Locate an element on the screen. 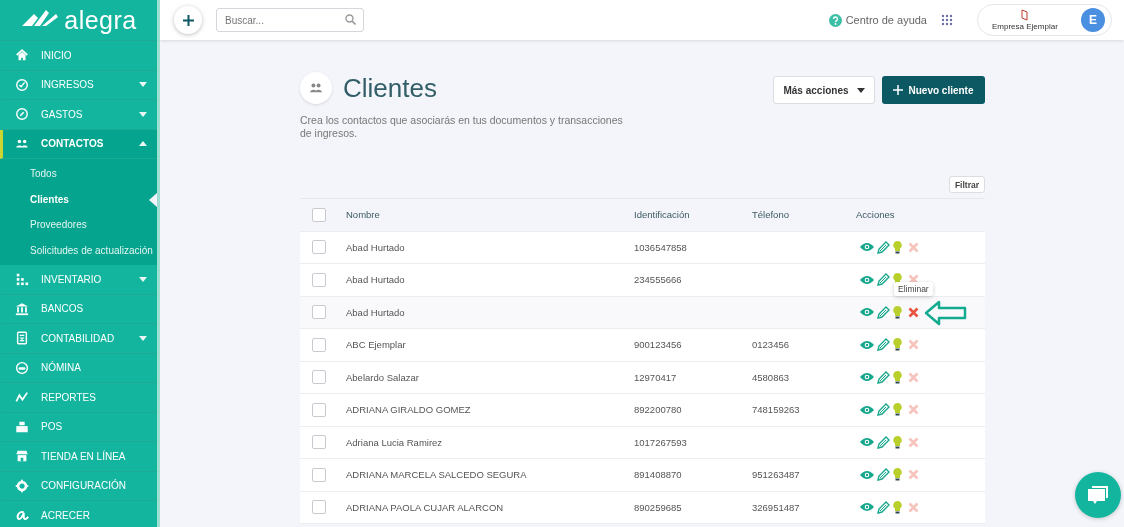 Image resolution: width=1124 pixels, height=527 pixels. company-logo-icon is located at coordinates (1024, 15).